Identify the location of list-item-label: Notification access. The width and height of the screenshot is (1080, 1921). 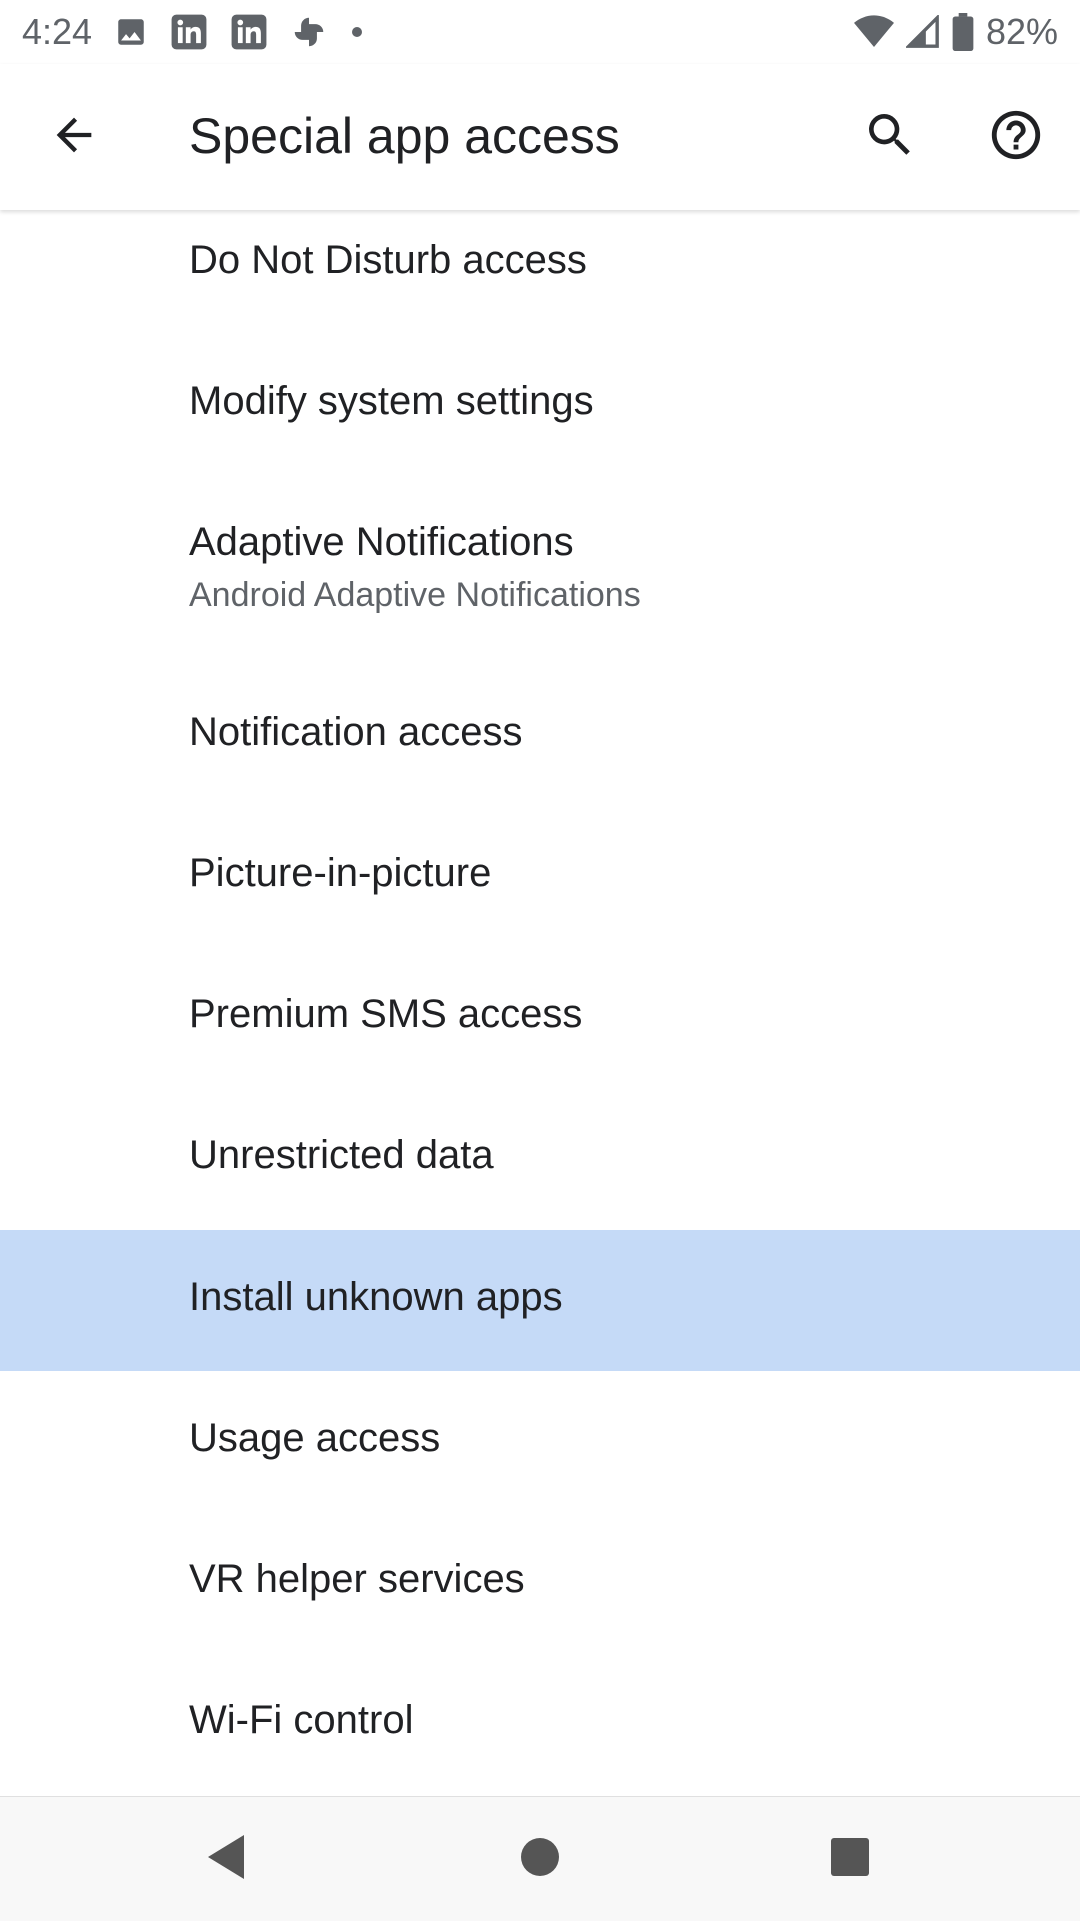
(356, 732).